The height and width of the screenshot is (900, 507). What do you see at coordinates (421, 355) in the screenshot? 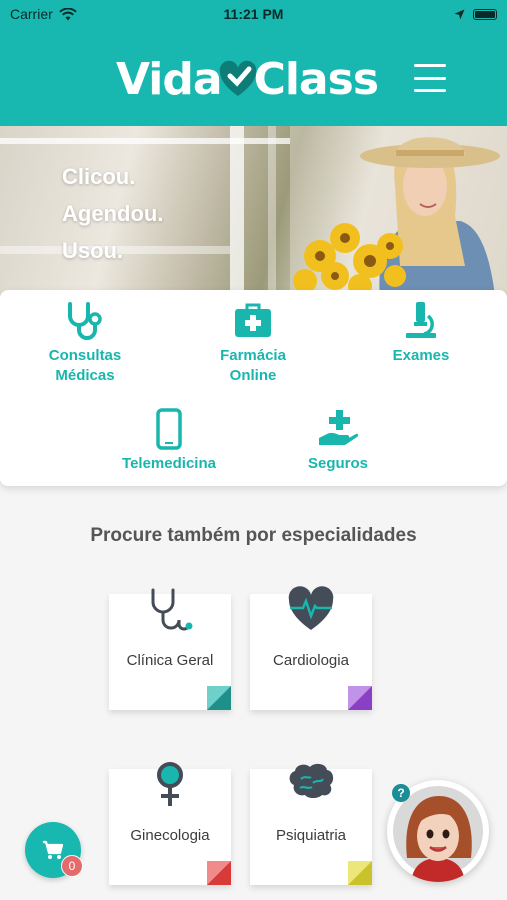
I see `service-label: Exames` at bounding box center [421, 355].